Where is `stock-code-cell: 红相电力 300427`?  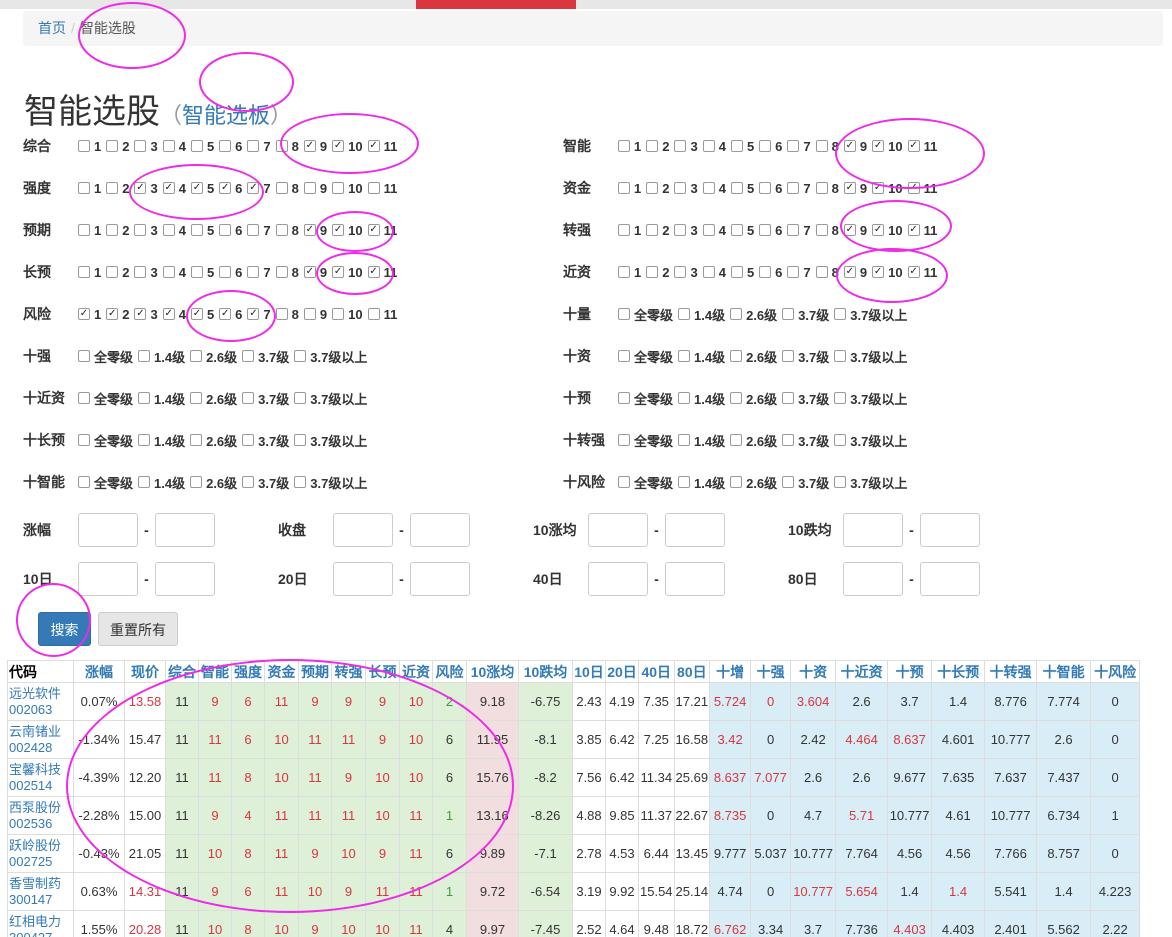 stock-code-cell: 红相电力 300427 is located at coordinates (40, 923).